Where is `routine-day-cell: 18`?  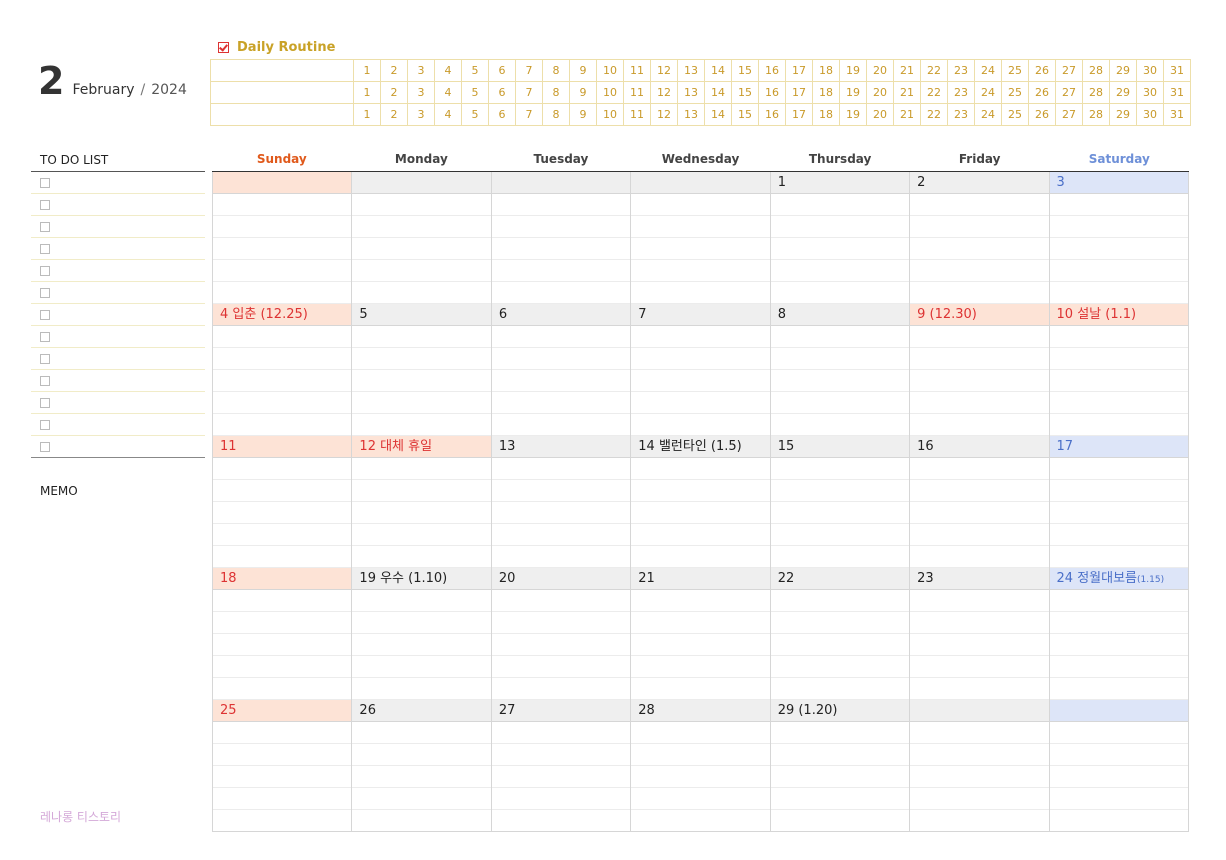 routine-day-cell: 18 is located at coordinates (826, 114).